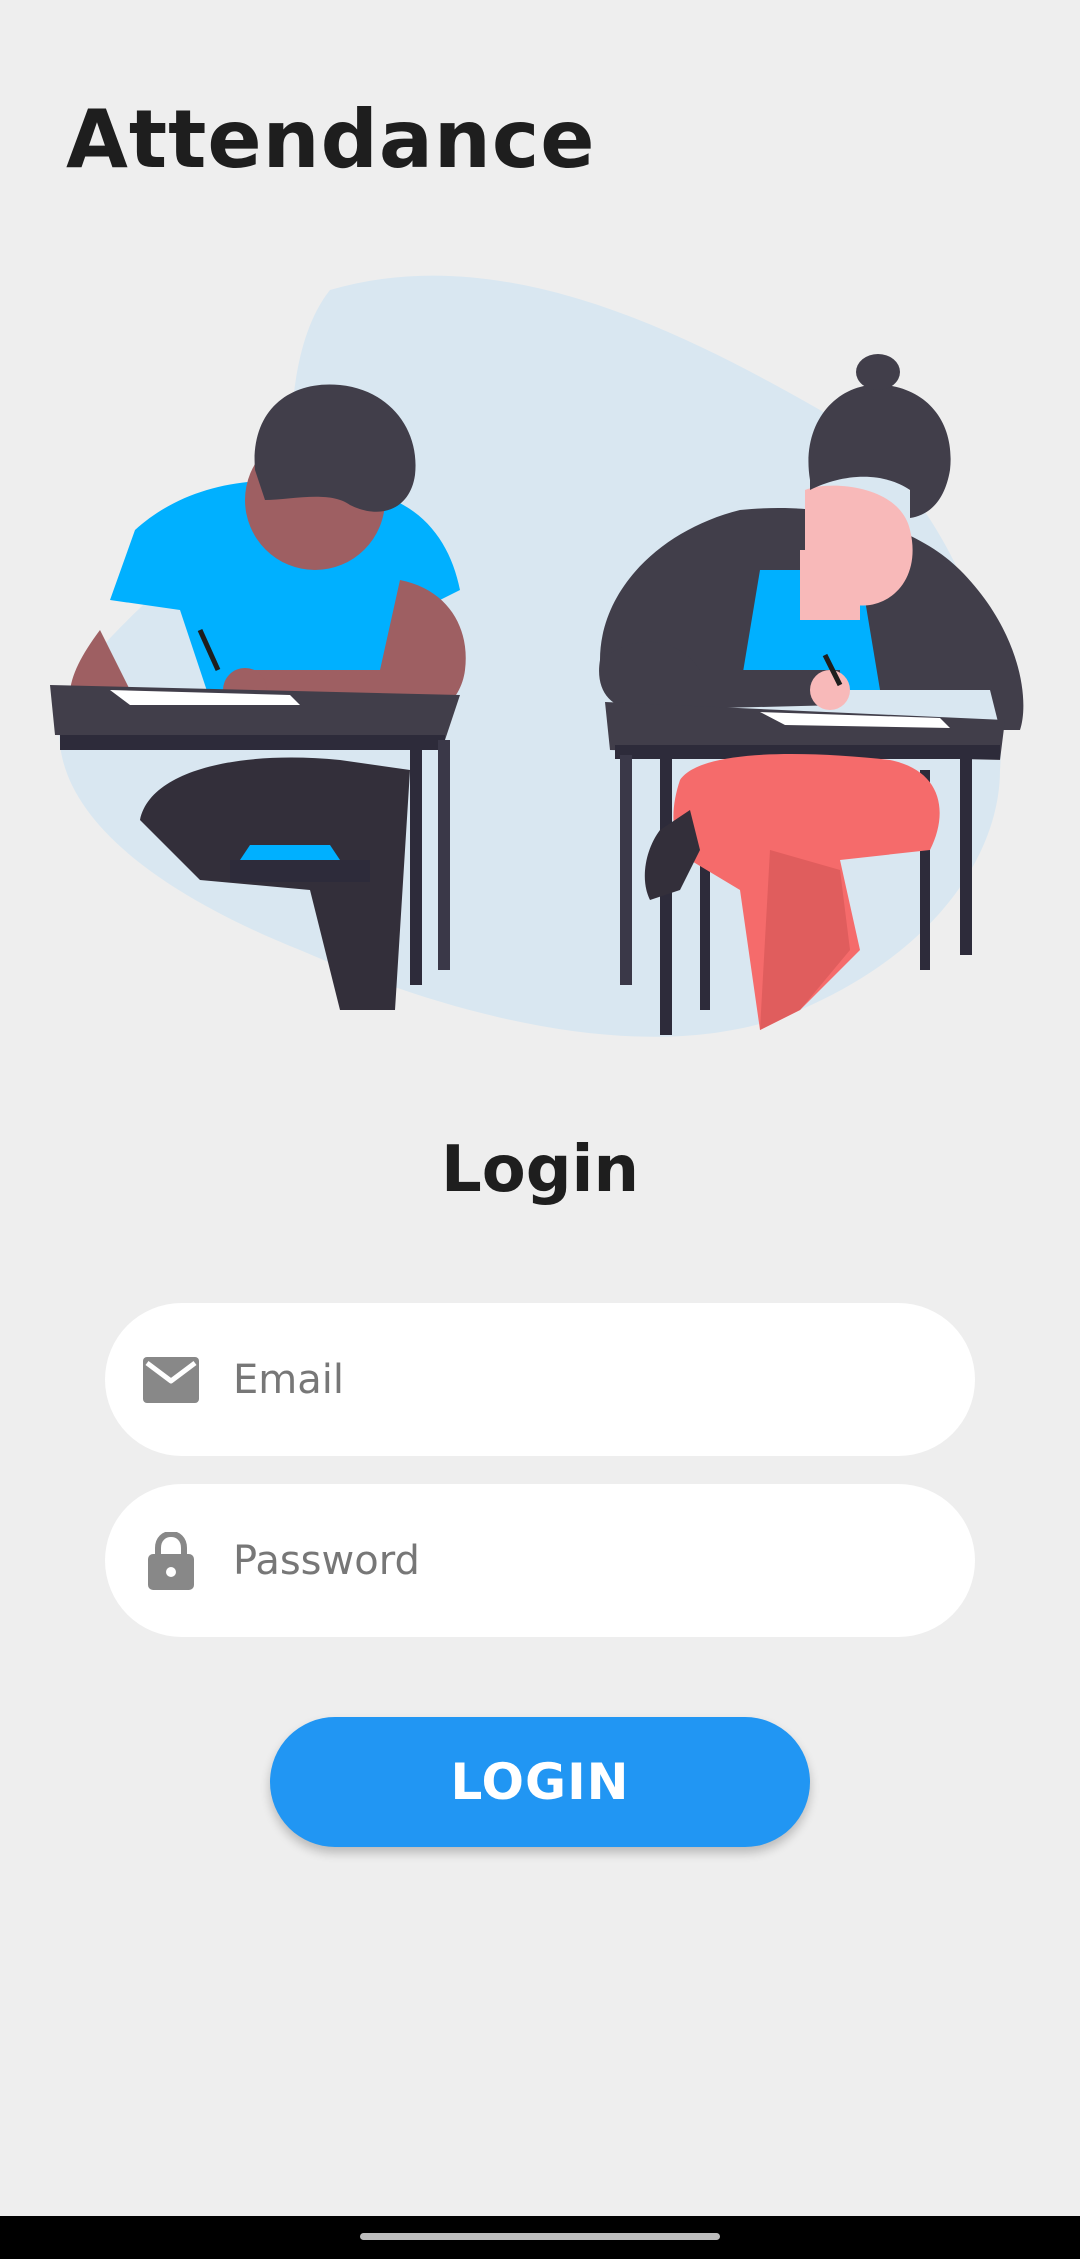 The width and height of the screenshot is (1080, 2259). I want to click on home-indicator, so click(540, 2236).